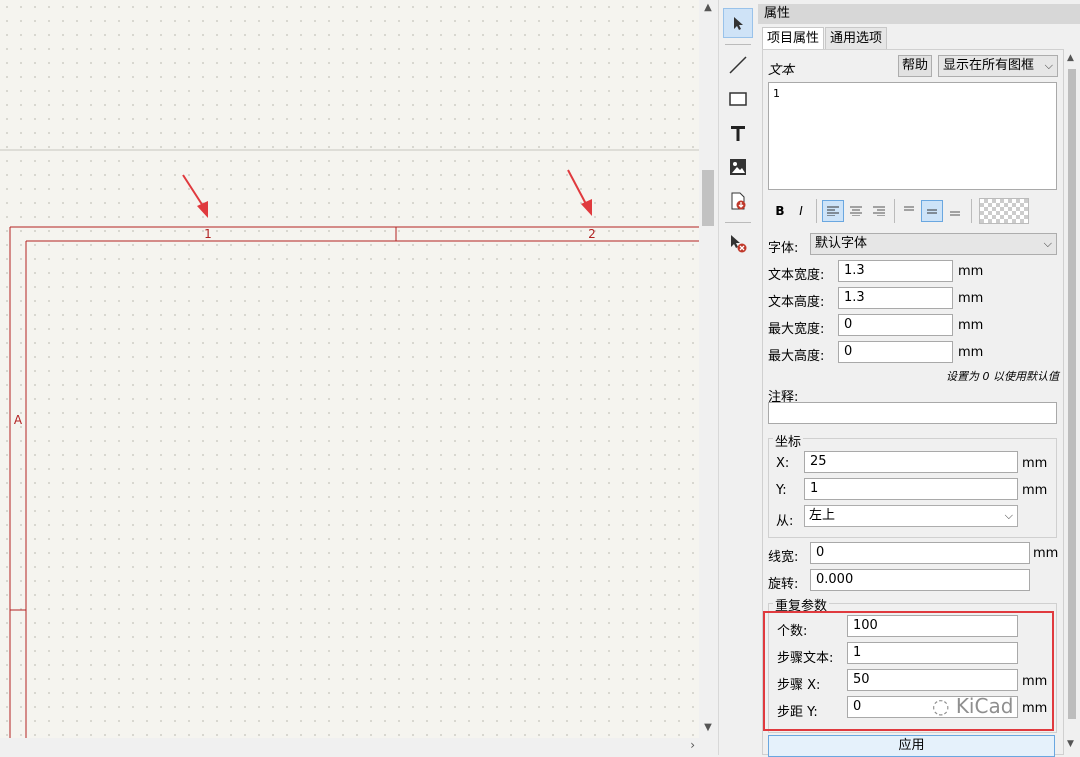 The height and width of the screenshot is (757, 1080). Describe the element at coordinates (971, 325) in the screenshot. I see `max-width-unit: mm` at that location.